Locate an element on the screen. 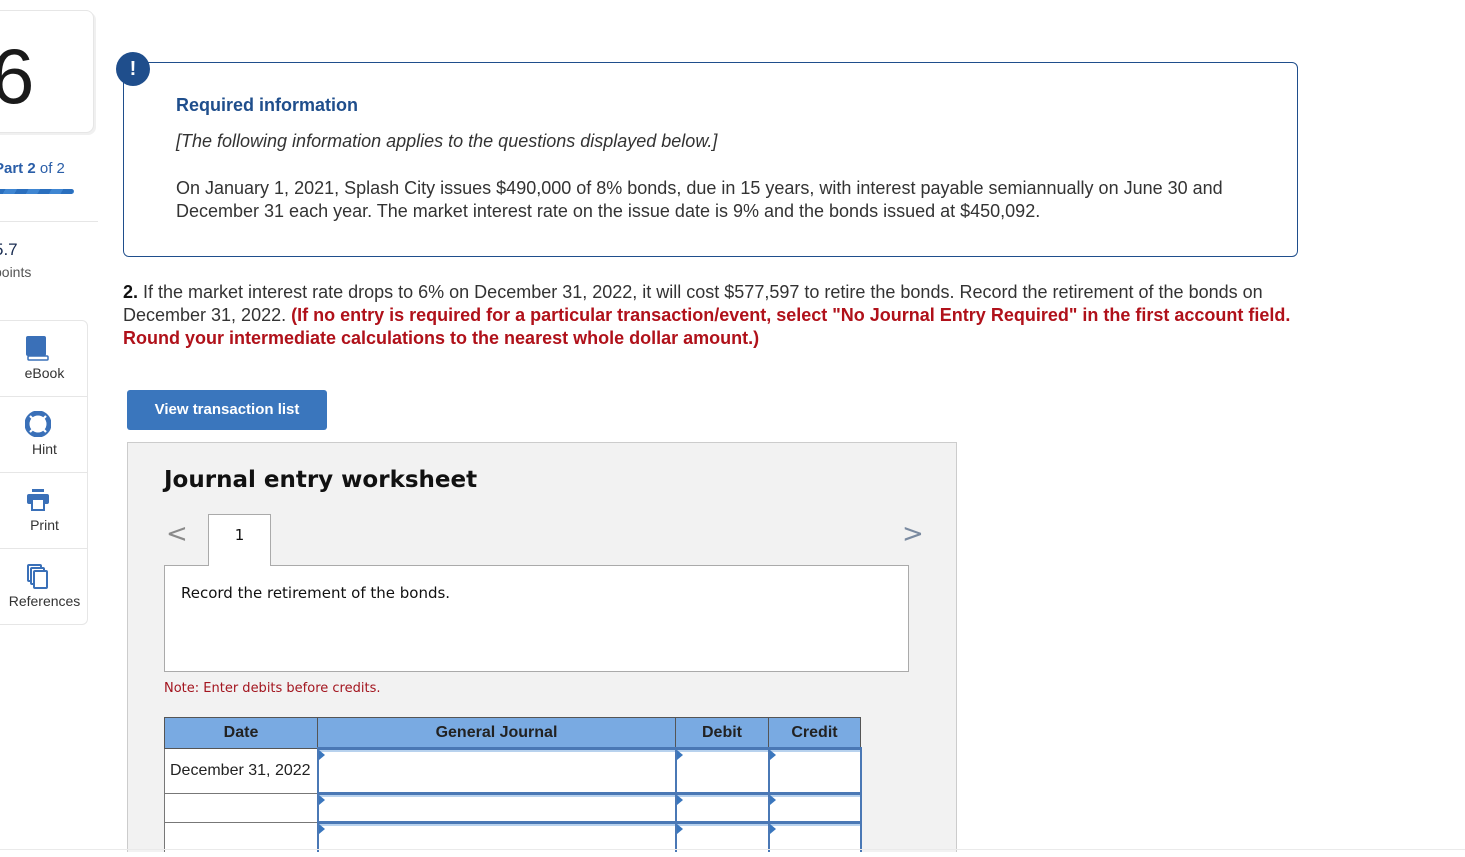 This screenshot has height=857, width=1465. print-label: Print is located at coordinates (44, 525).